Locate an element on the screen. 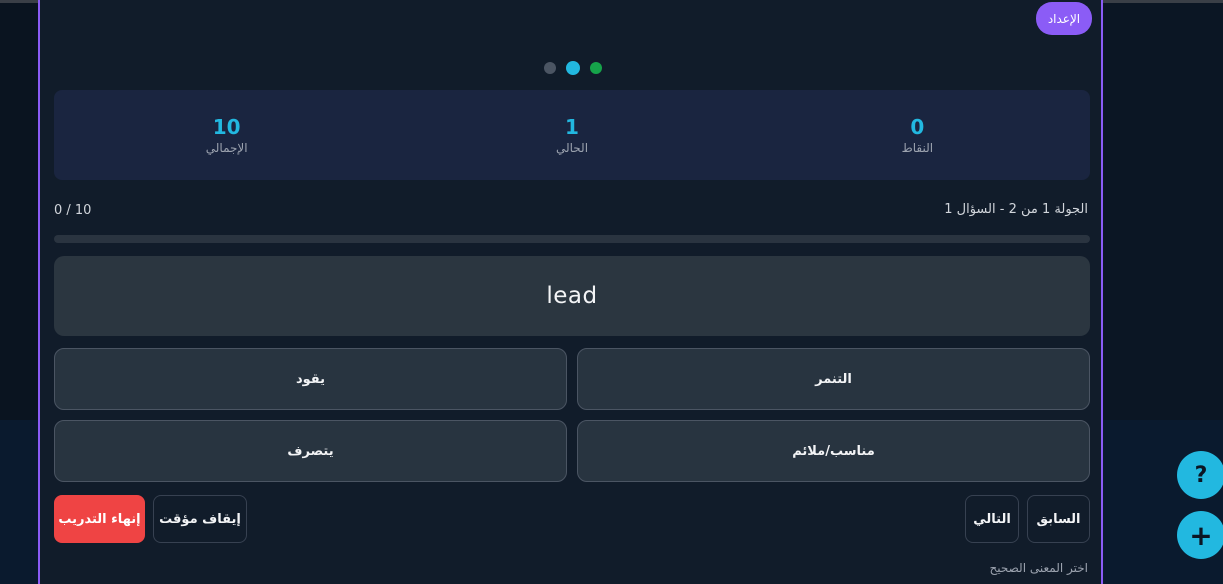  round-question-info: الجولة 1 من 2 - السؤال 1 is located at coordinates (1016, 209).